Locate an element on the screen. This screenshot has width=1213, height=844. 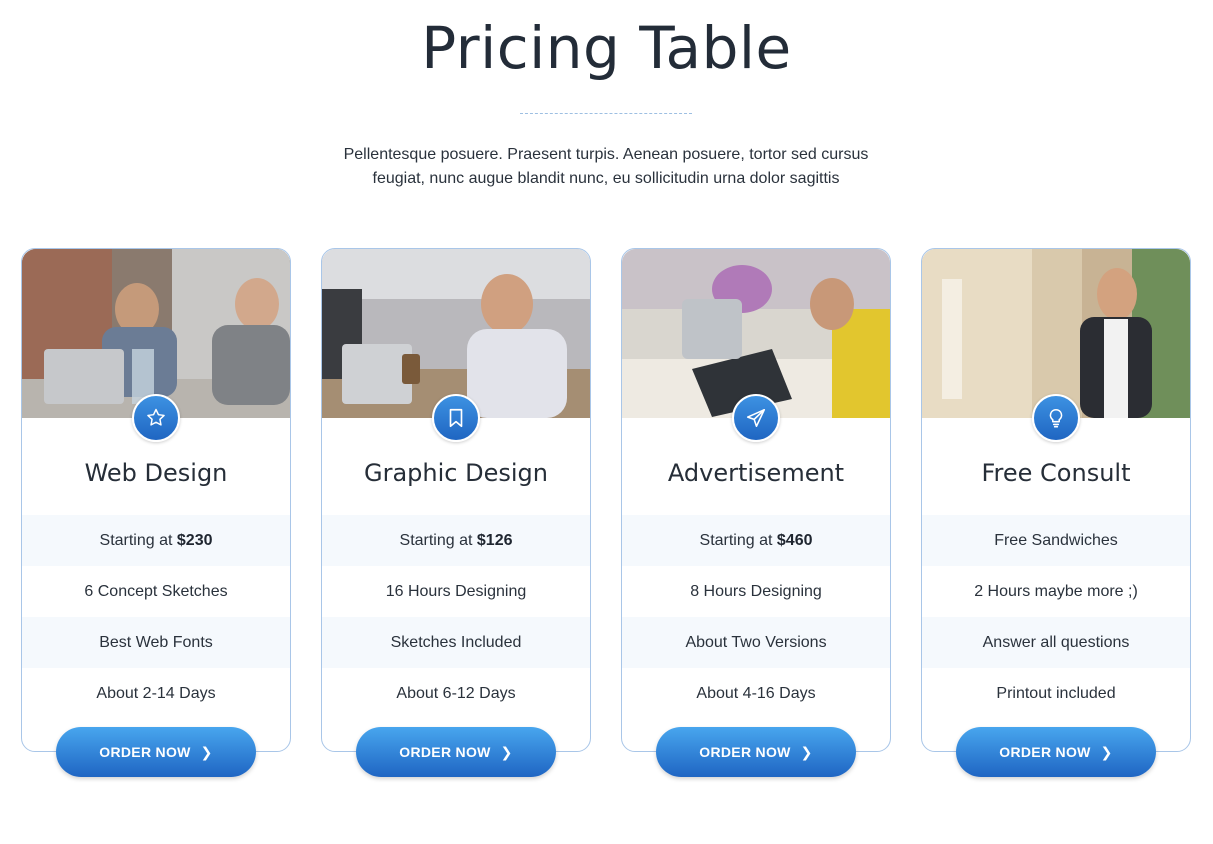
card-title: Advertisement is located at coordinates (756, 473).